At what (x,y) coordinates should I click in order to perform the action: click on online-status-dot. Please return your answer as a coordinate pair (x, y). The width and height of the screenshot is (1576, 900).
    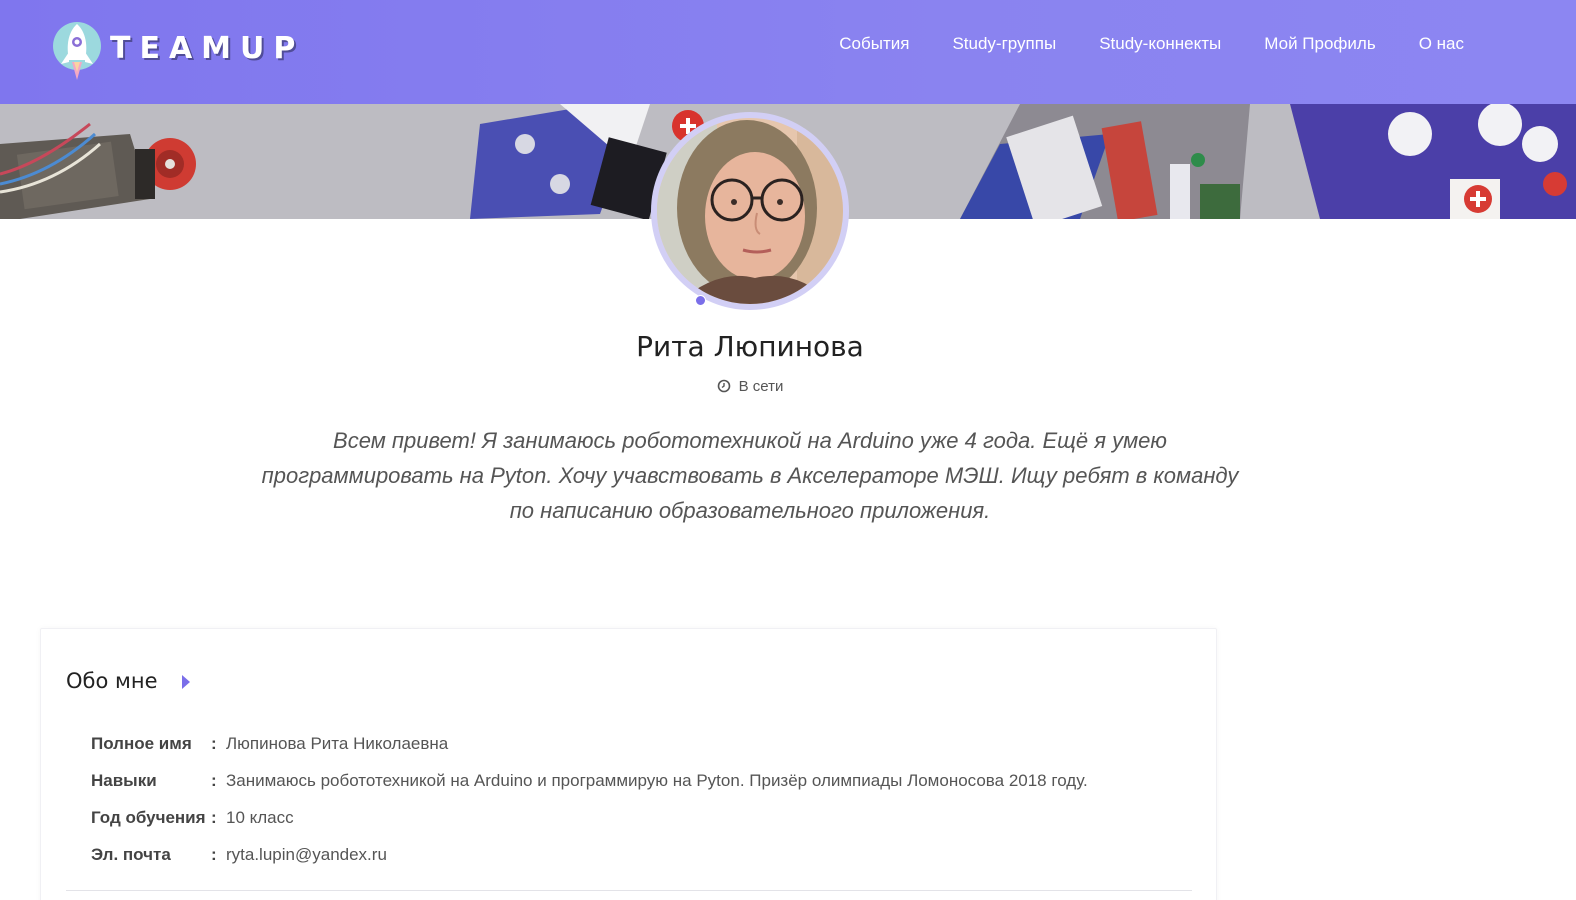
    Looking at the image, I should click on (700, 300).